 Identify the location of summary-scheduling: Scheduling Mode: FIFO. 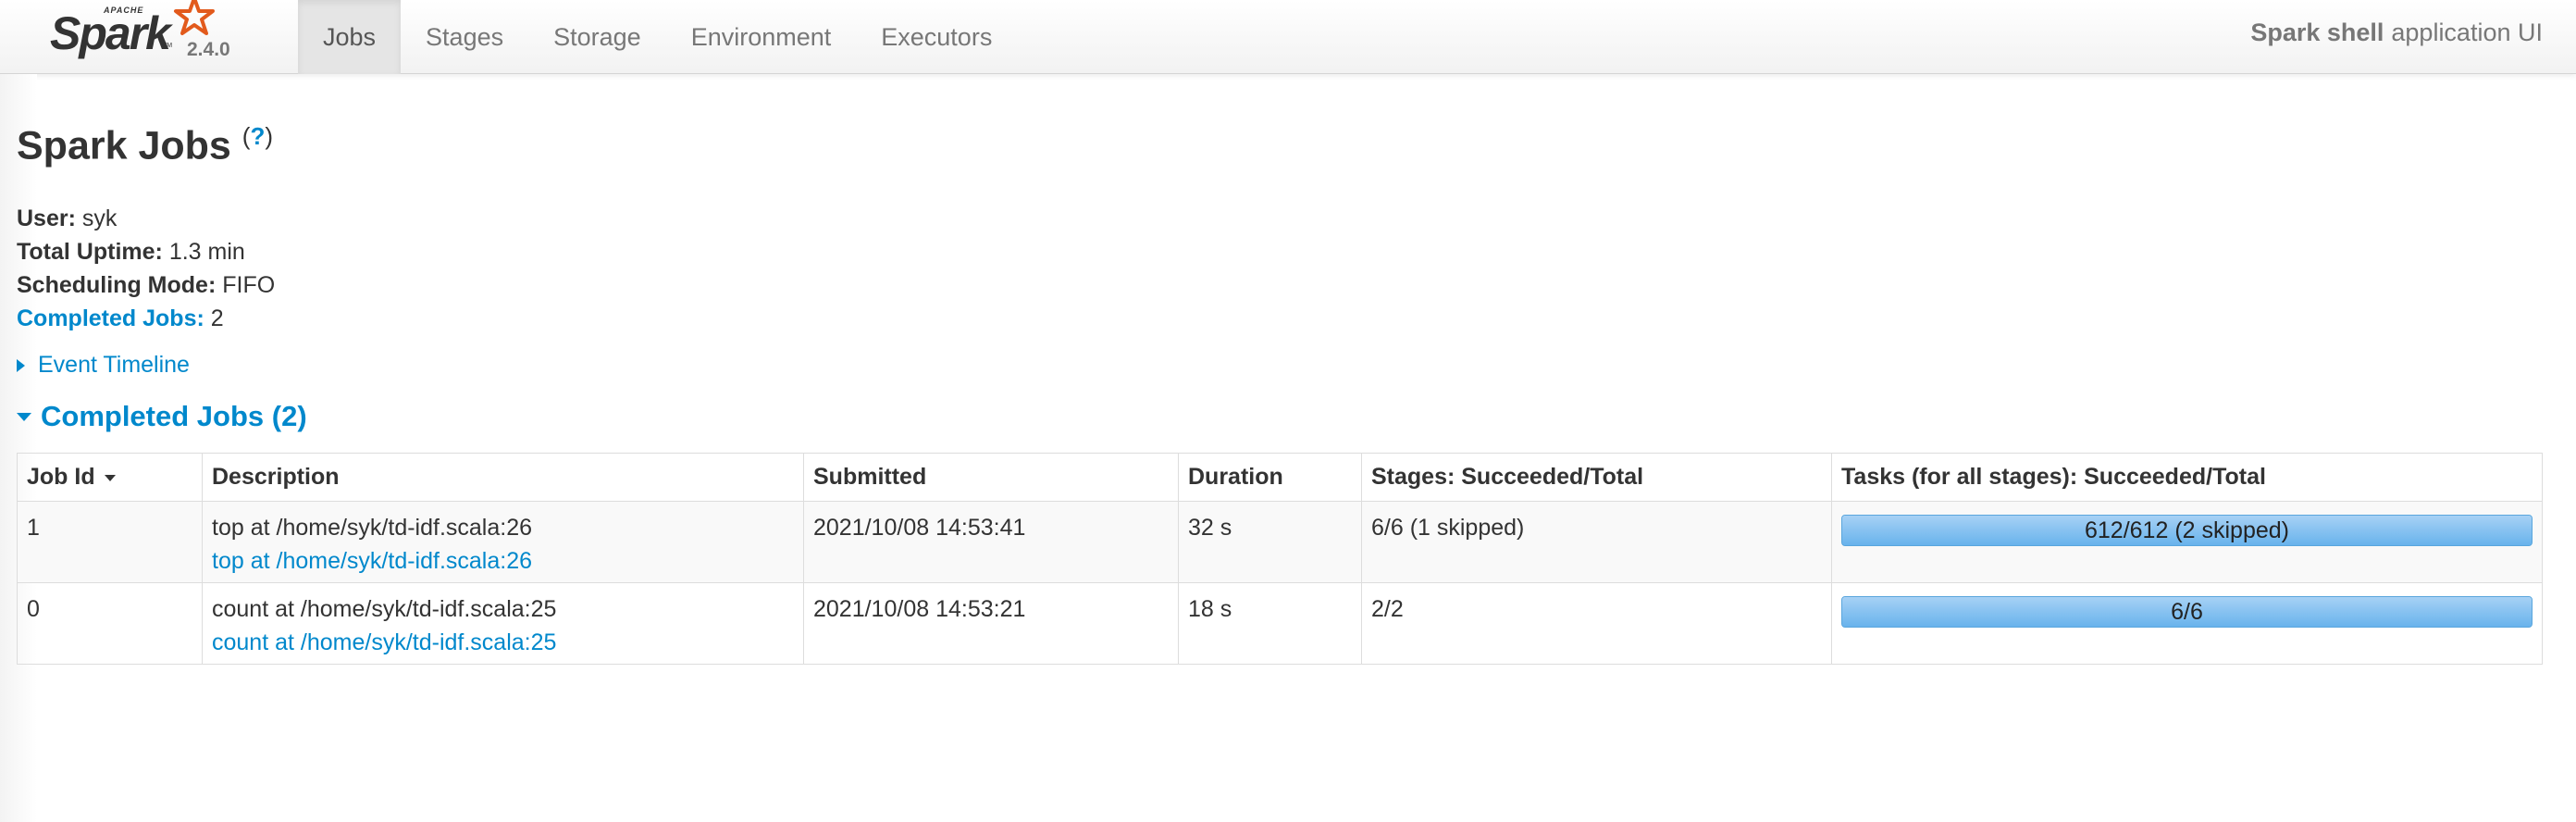
(146, 285).